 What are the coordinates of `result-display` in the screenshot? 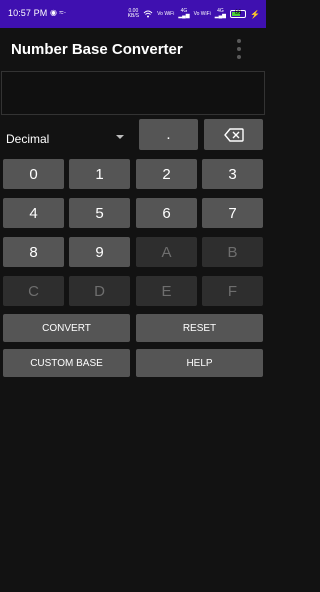 It's located at (133, 93).